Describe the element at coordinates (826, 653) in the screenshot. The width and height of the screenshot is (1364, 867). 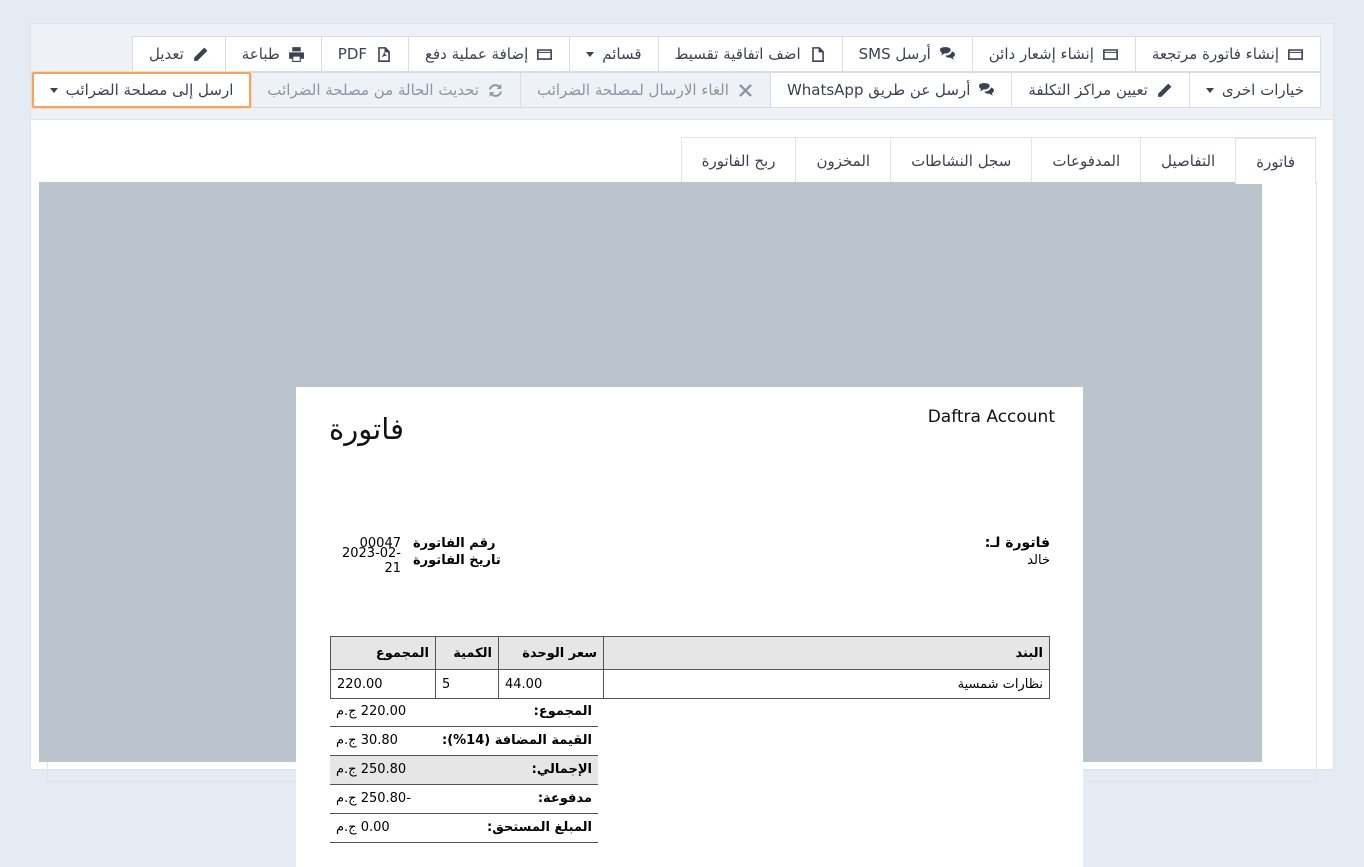
I see `column-header-item: البند` at that location.